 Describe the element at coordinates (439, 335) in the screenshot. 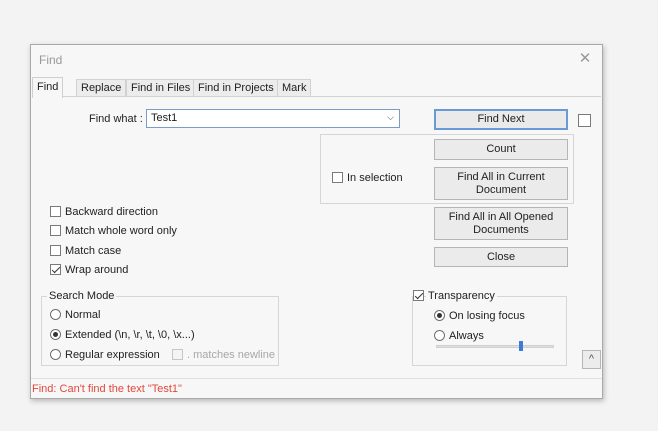

I see `always-radio` at that location.